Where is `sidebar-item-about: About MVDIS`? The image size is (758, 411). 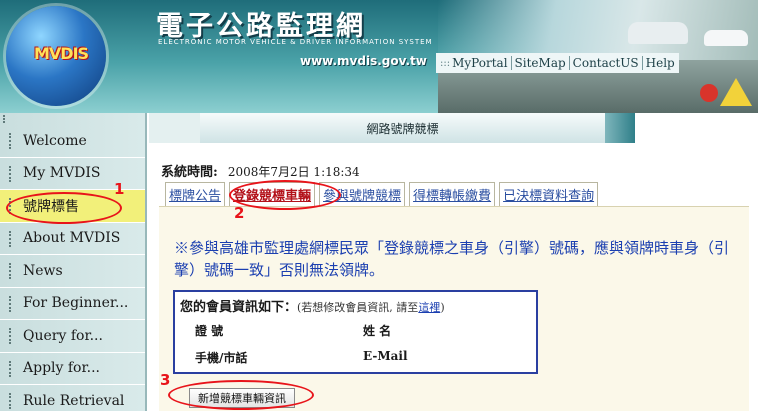
sidebar-item-about: About MVDIS is located at coordinates (72, 239).